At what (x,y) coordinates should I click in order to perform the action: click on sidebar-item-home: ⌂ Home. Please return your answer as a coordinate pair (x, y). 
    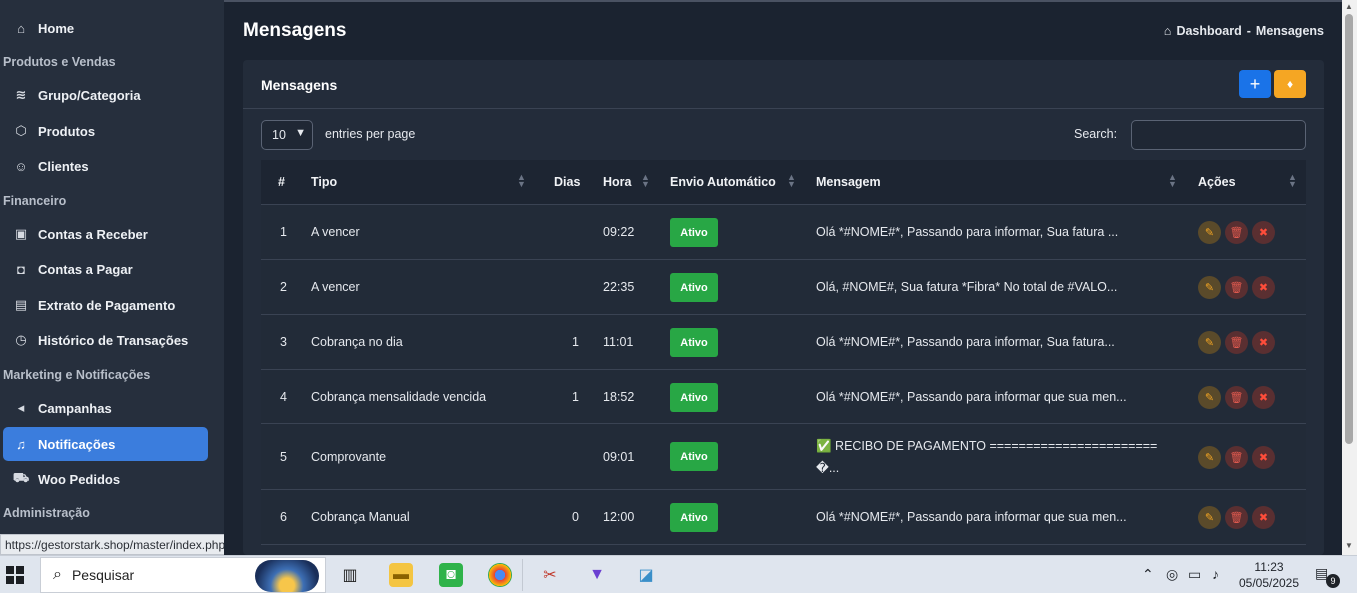
    Looking at the image, I should click on (105, 28).